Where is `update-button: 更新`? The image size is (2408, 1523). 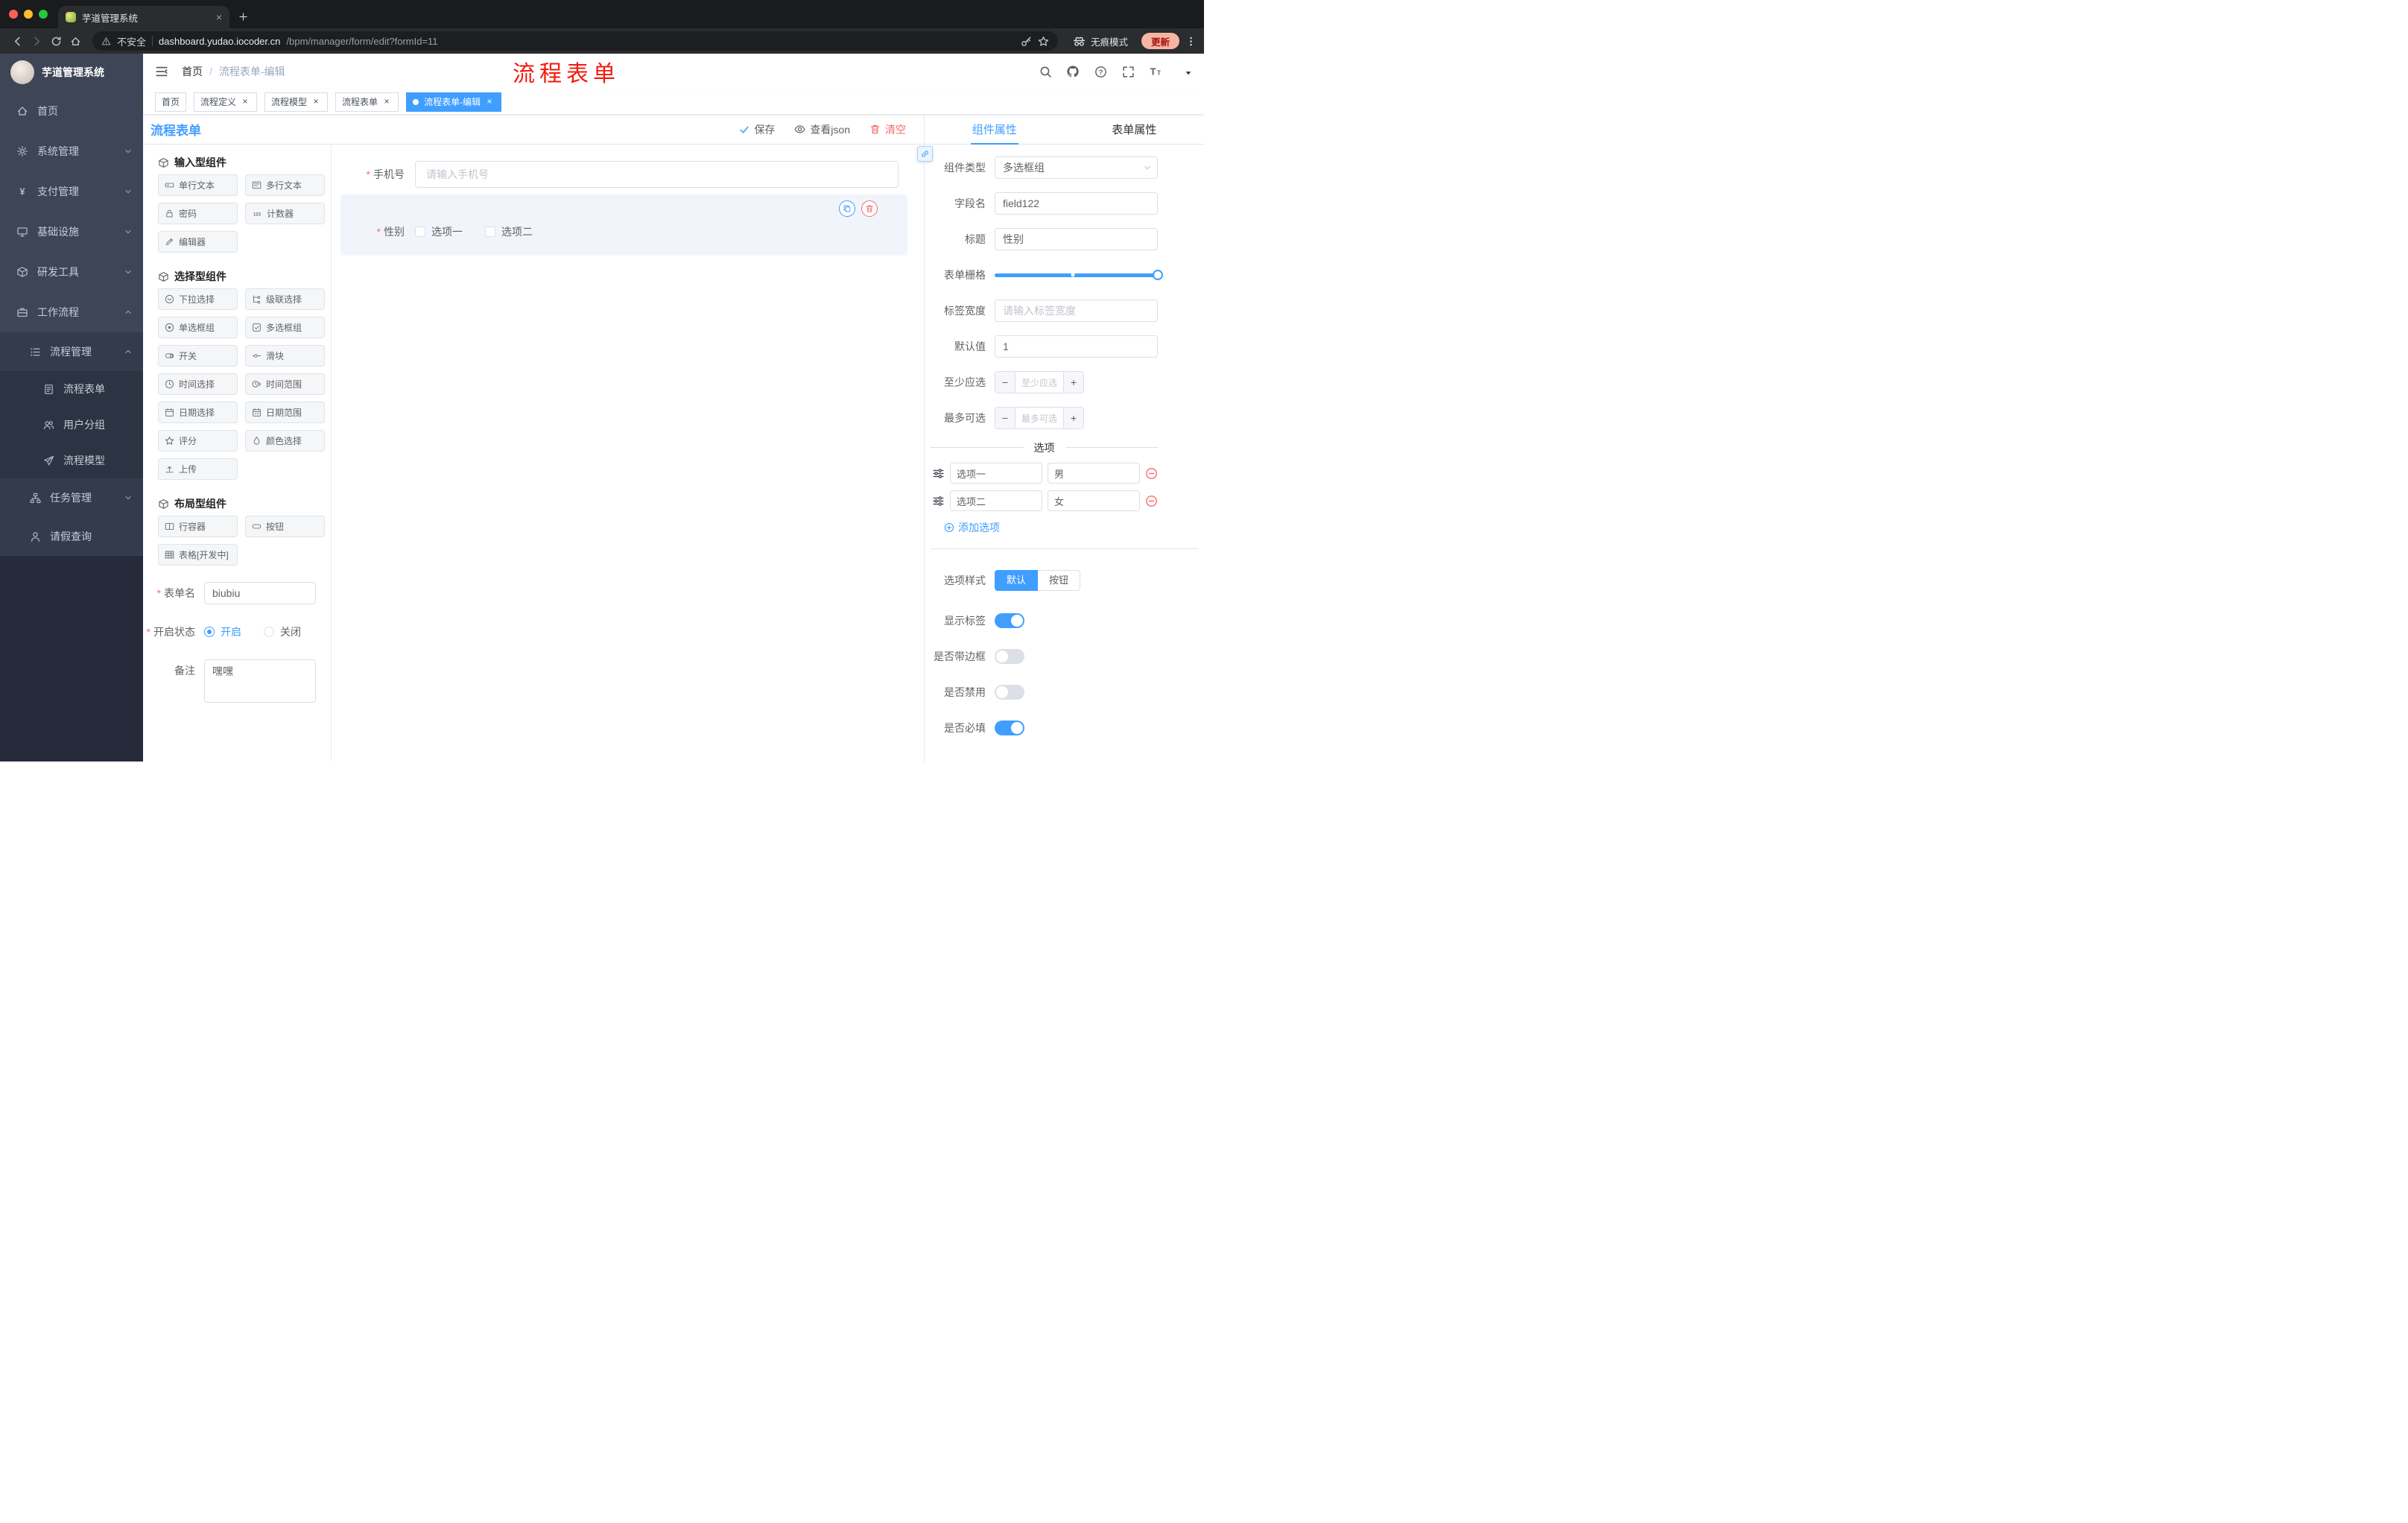 update-button: 更新 is located at coordinates (1160, 41).